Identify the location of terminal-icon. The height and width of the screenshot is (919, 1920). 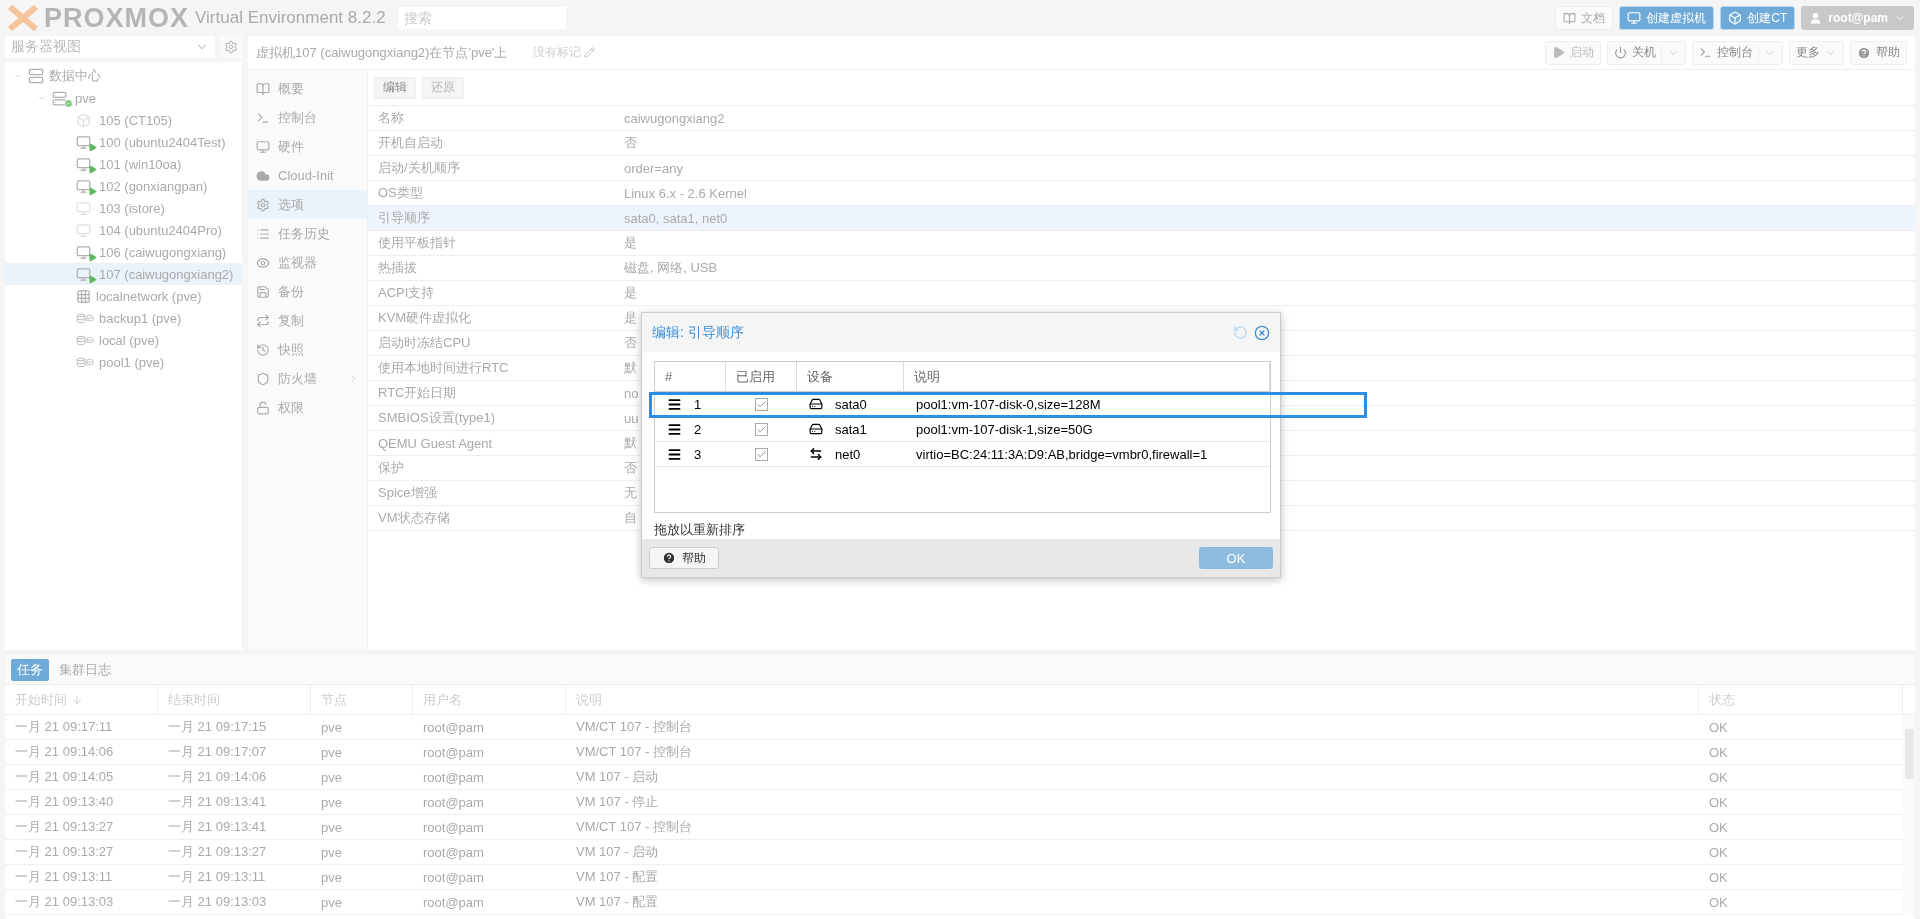
(263, 117).